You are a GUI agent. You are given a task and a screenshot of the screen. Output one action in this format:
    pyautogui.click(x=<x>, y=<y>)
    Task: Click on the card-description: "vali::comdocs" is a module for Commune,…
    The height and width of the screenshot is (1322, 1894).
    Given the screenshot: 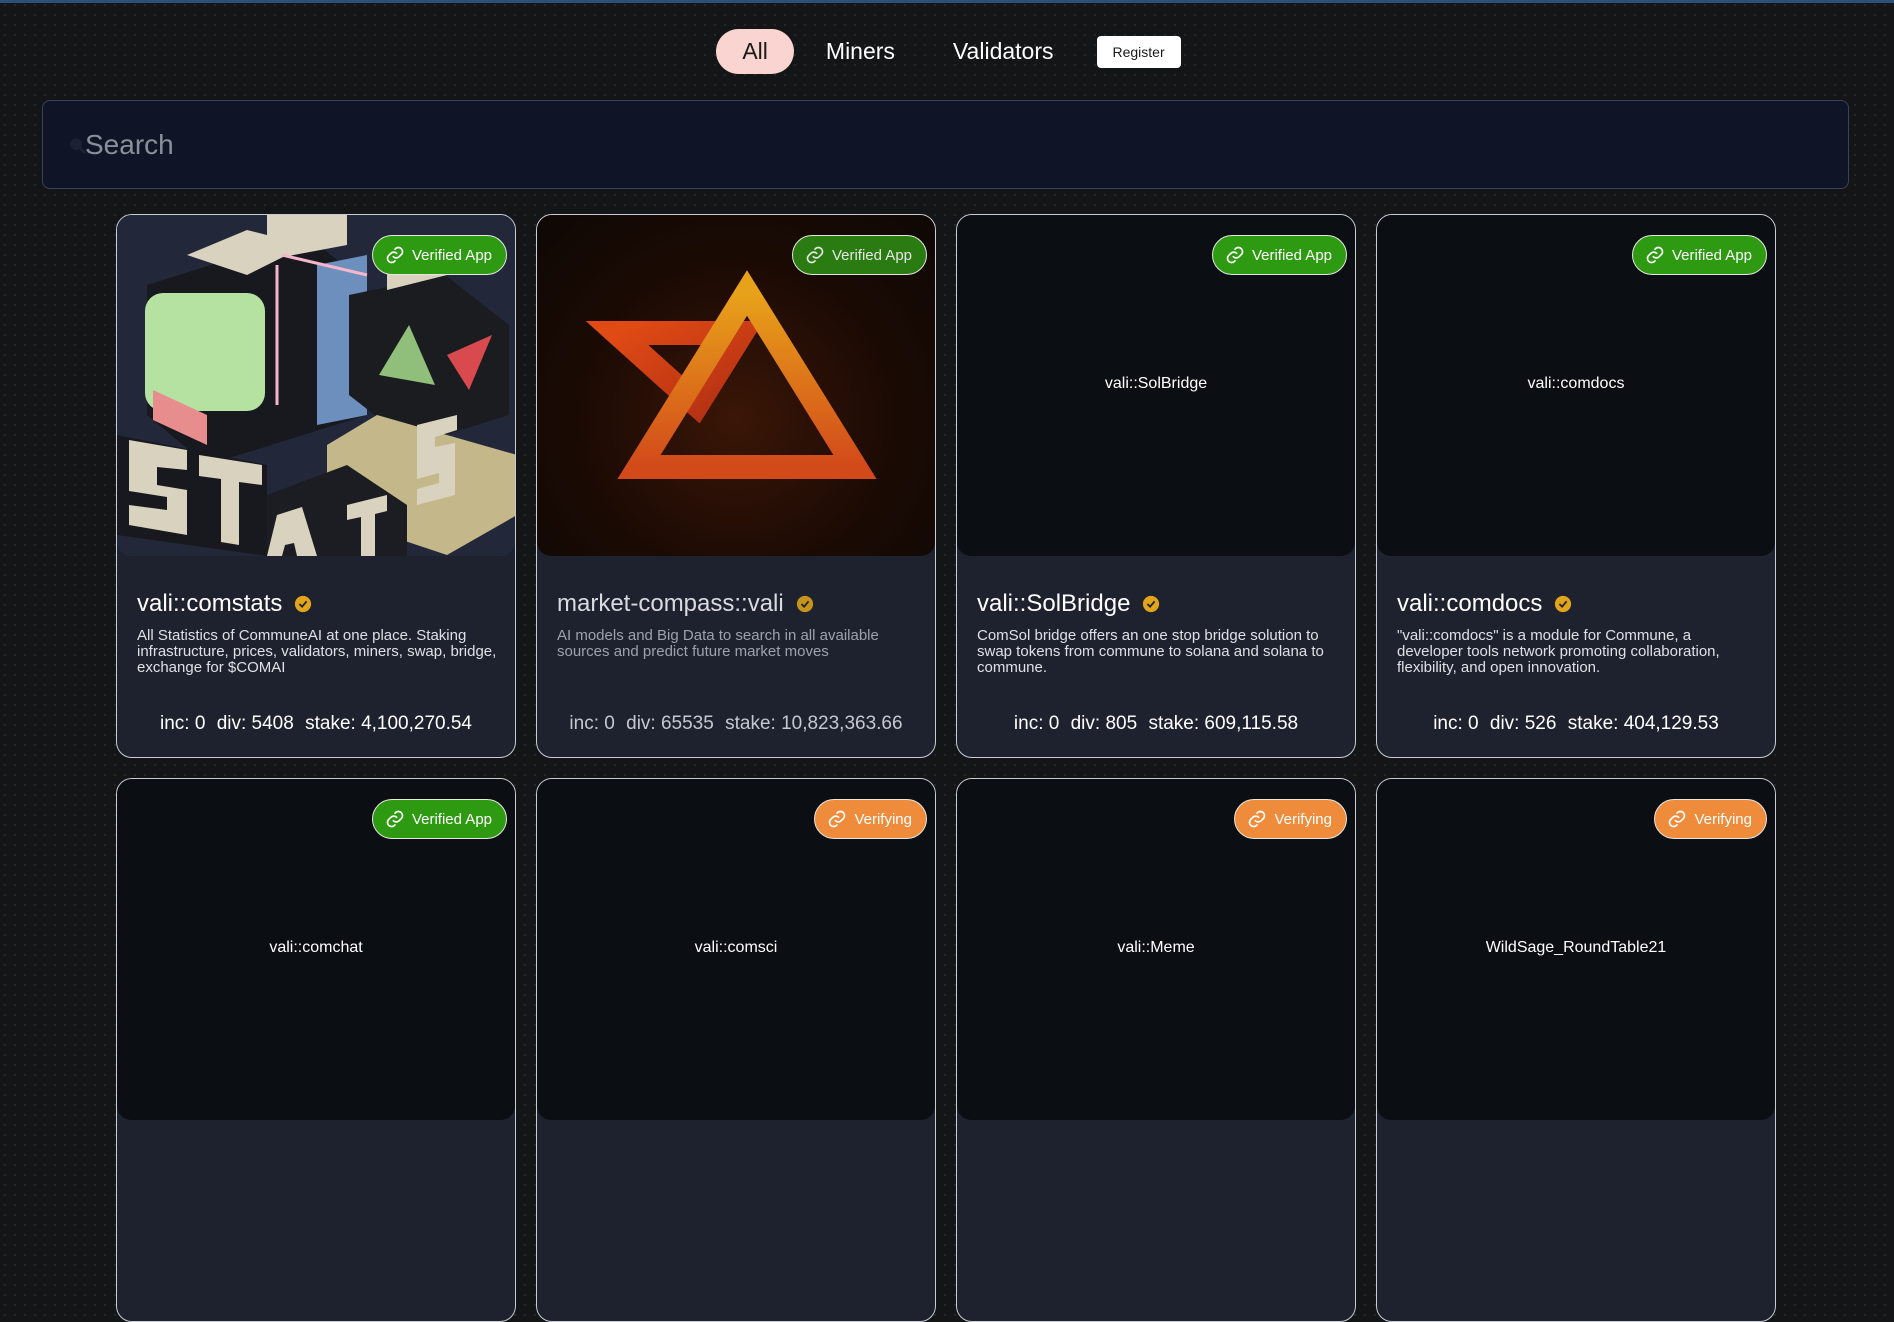 What is the action you would take?
    pyautogui.click(x=1558, y=651)
    